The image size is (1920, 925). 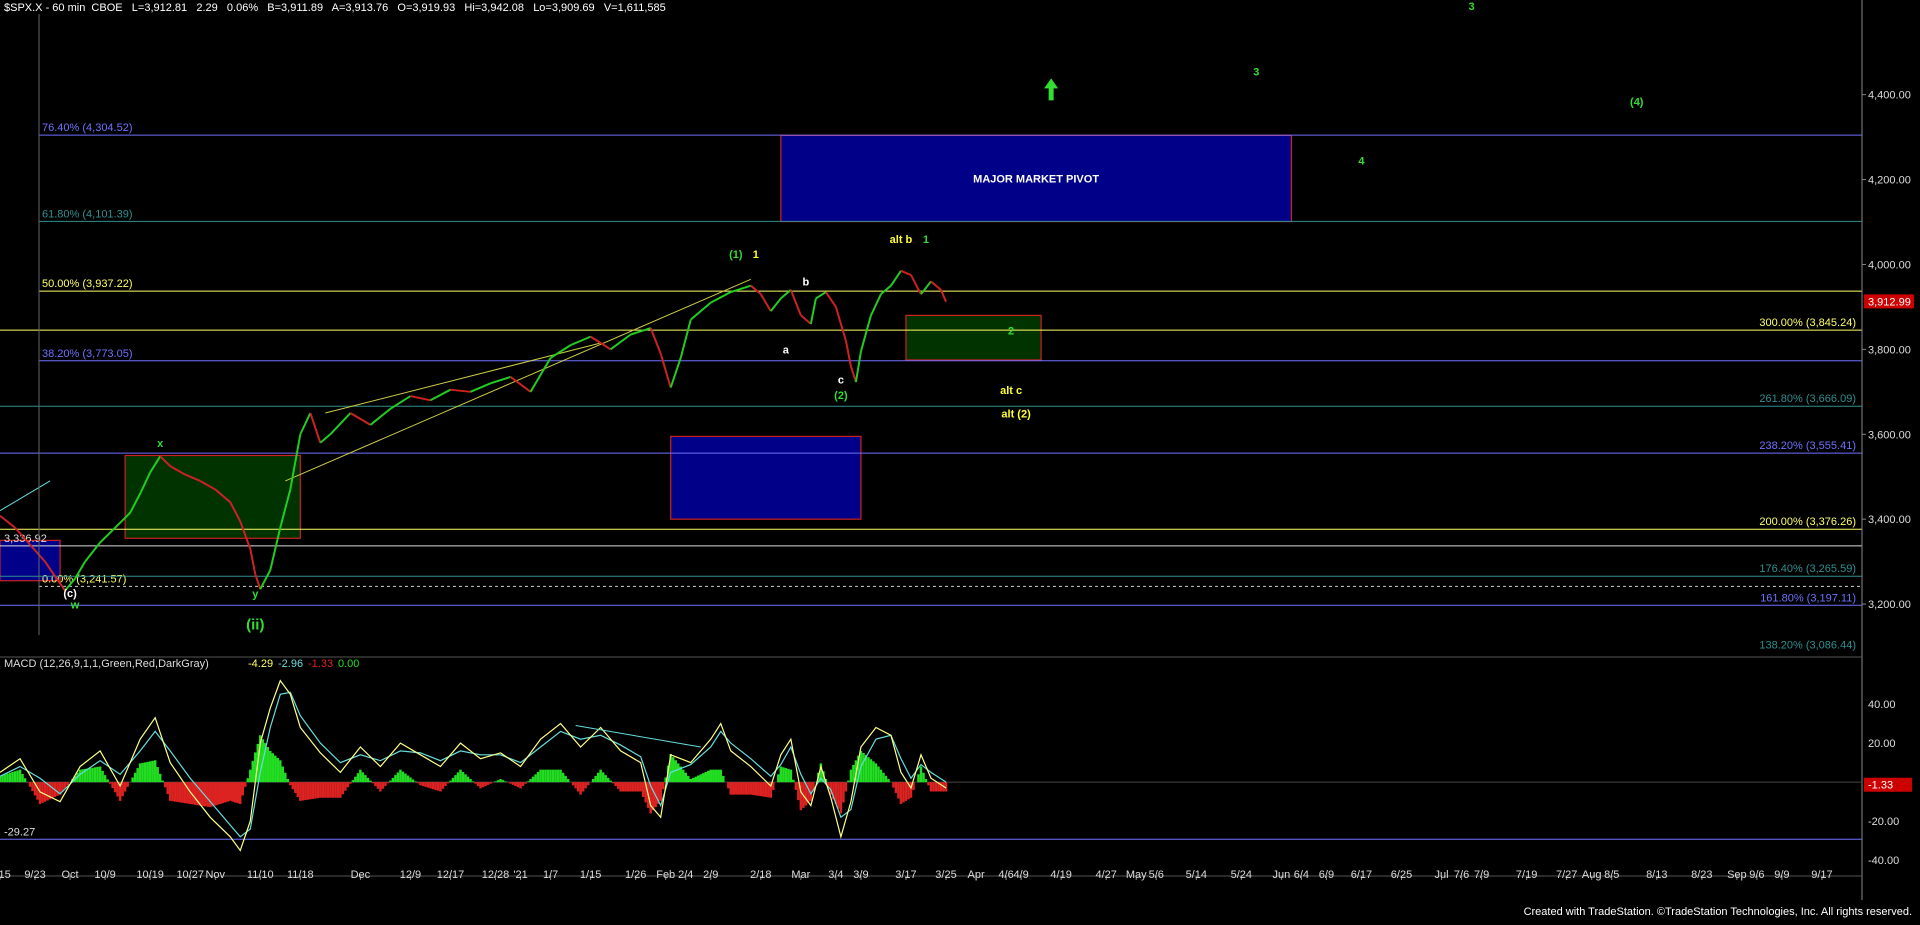 What do you see at coordinates (841, 396) in the screenshot?
I see `wave-label: (2)` at bounding box center [841, 396].